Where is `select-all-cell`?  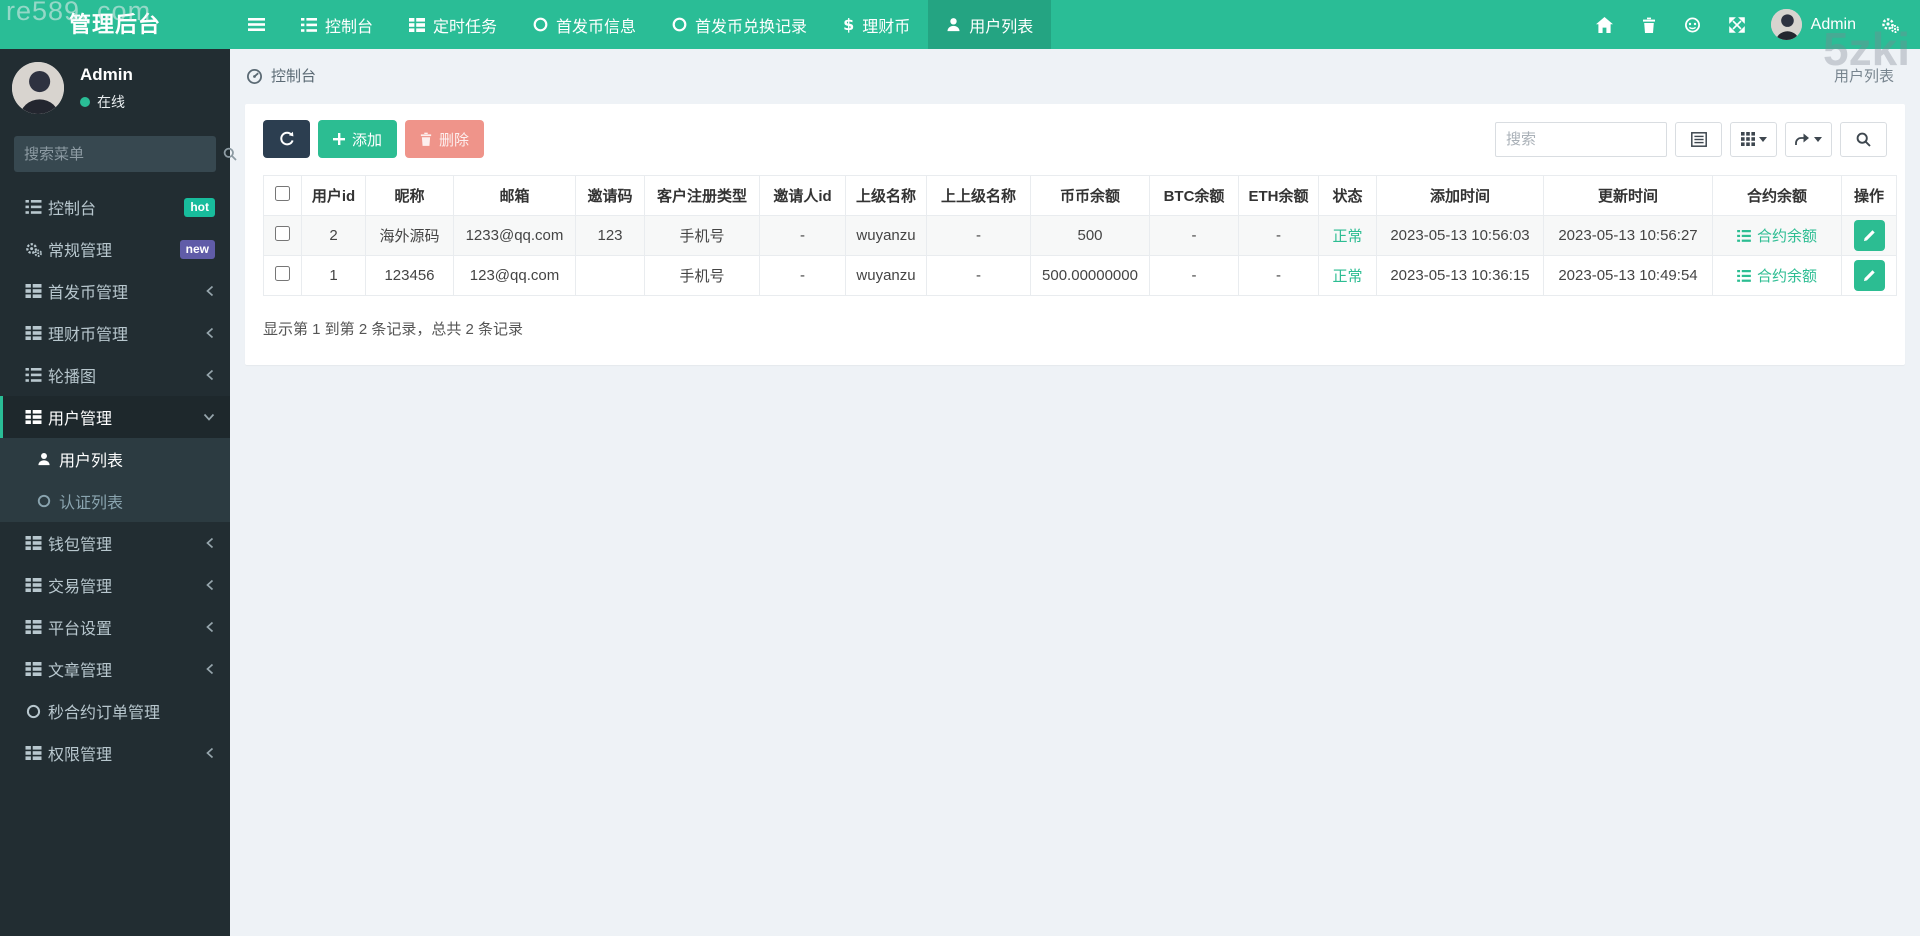
select-all-cell is located at coordinates (282, 195).